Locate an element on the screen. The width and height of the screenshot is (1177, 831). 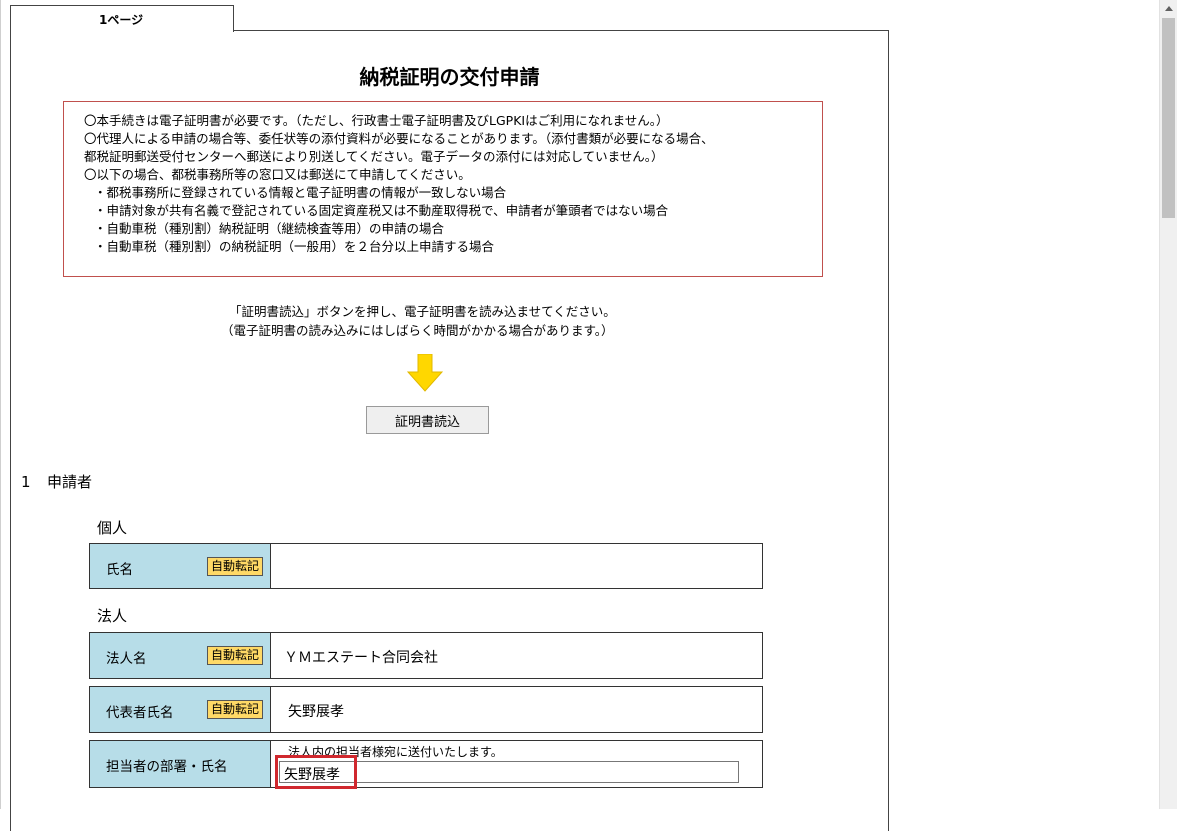
read-certificate-button: 証明書読込 is located at coordinates (427, 420).